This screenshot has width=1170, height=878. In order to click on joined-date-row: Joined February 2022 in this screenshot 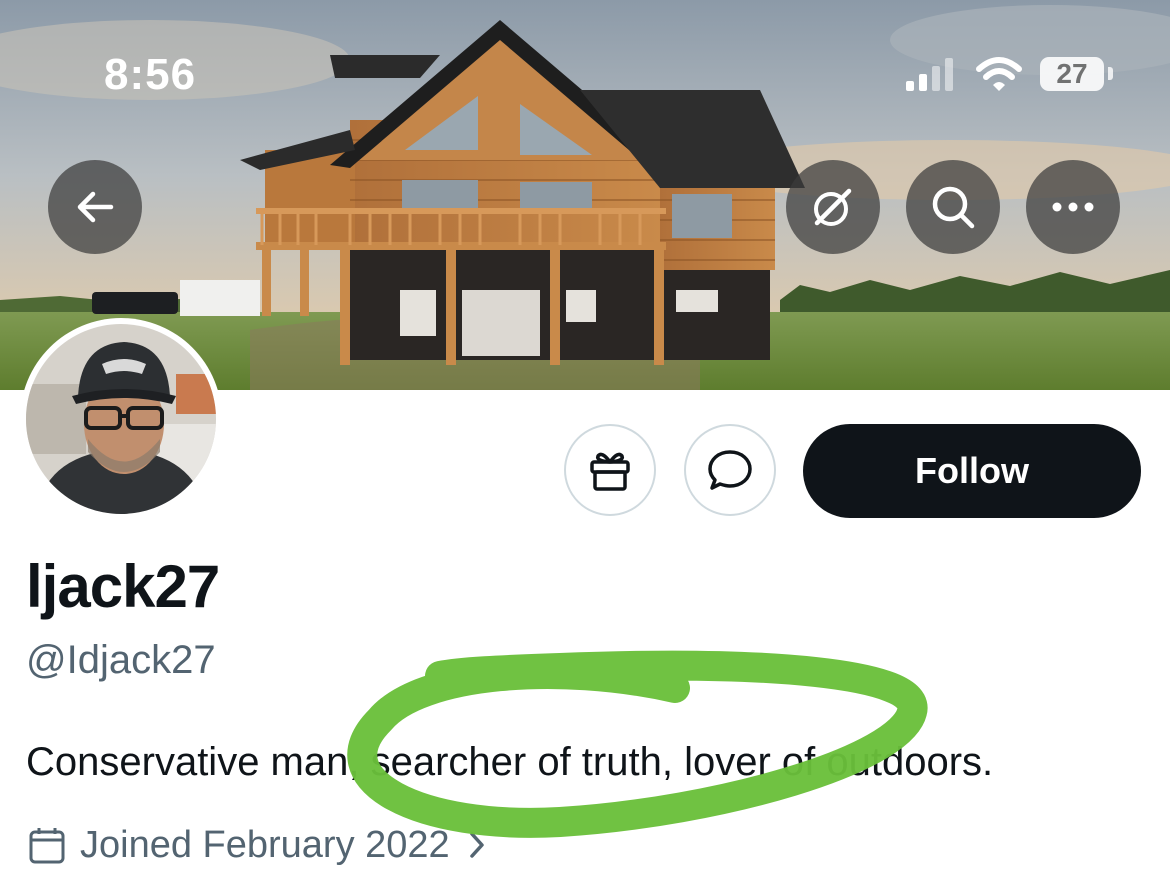, I will do `click(257, 845)`.